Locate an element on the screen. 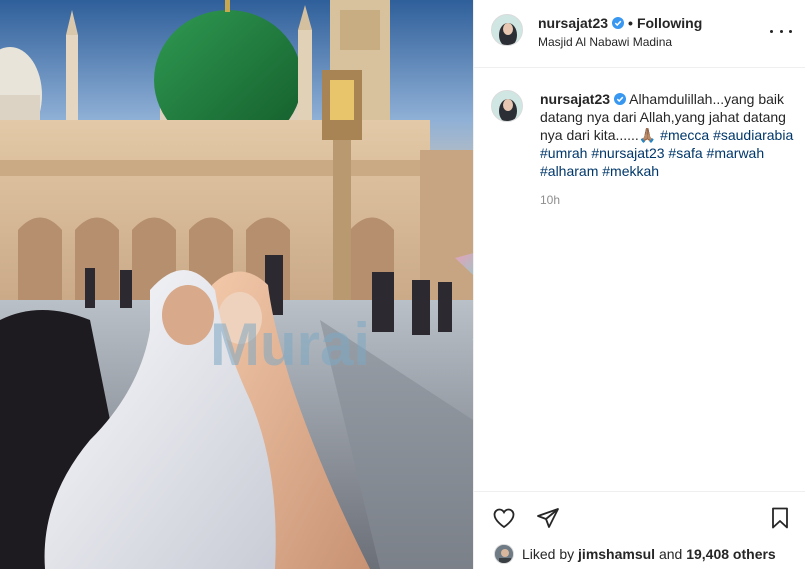 This screenshot has width=805, height=569. watermark-text: Murai is located at coordinates (290, 344).